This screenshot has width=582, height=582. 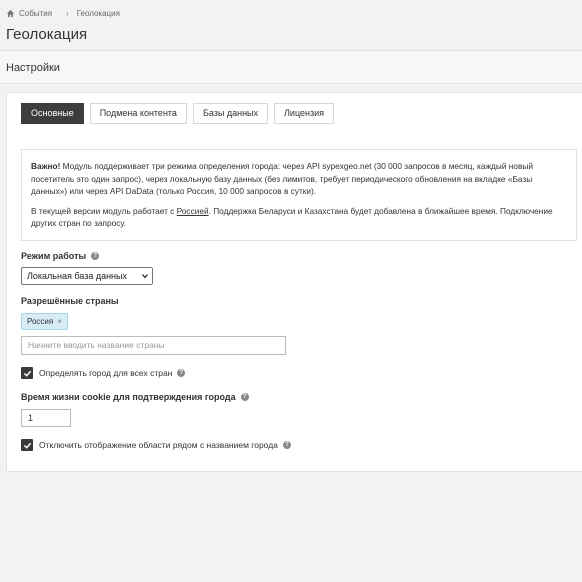 I want to click on all-countries-row: Определять город для всех стран ?, so click(x=103, y=373).